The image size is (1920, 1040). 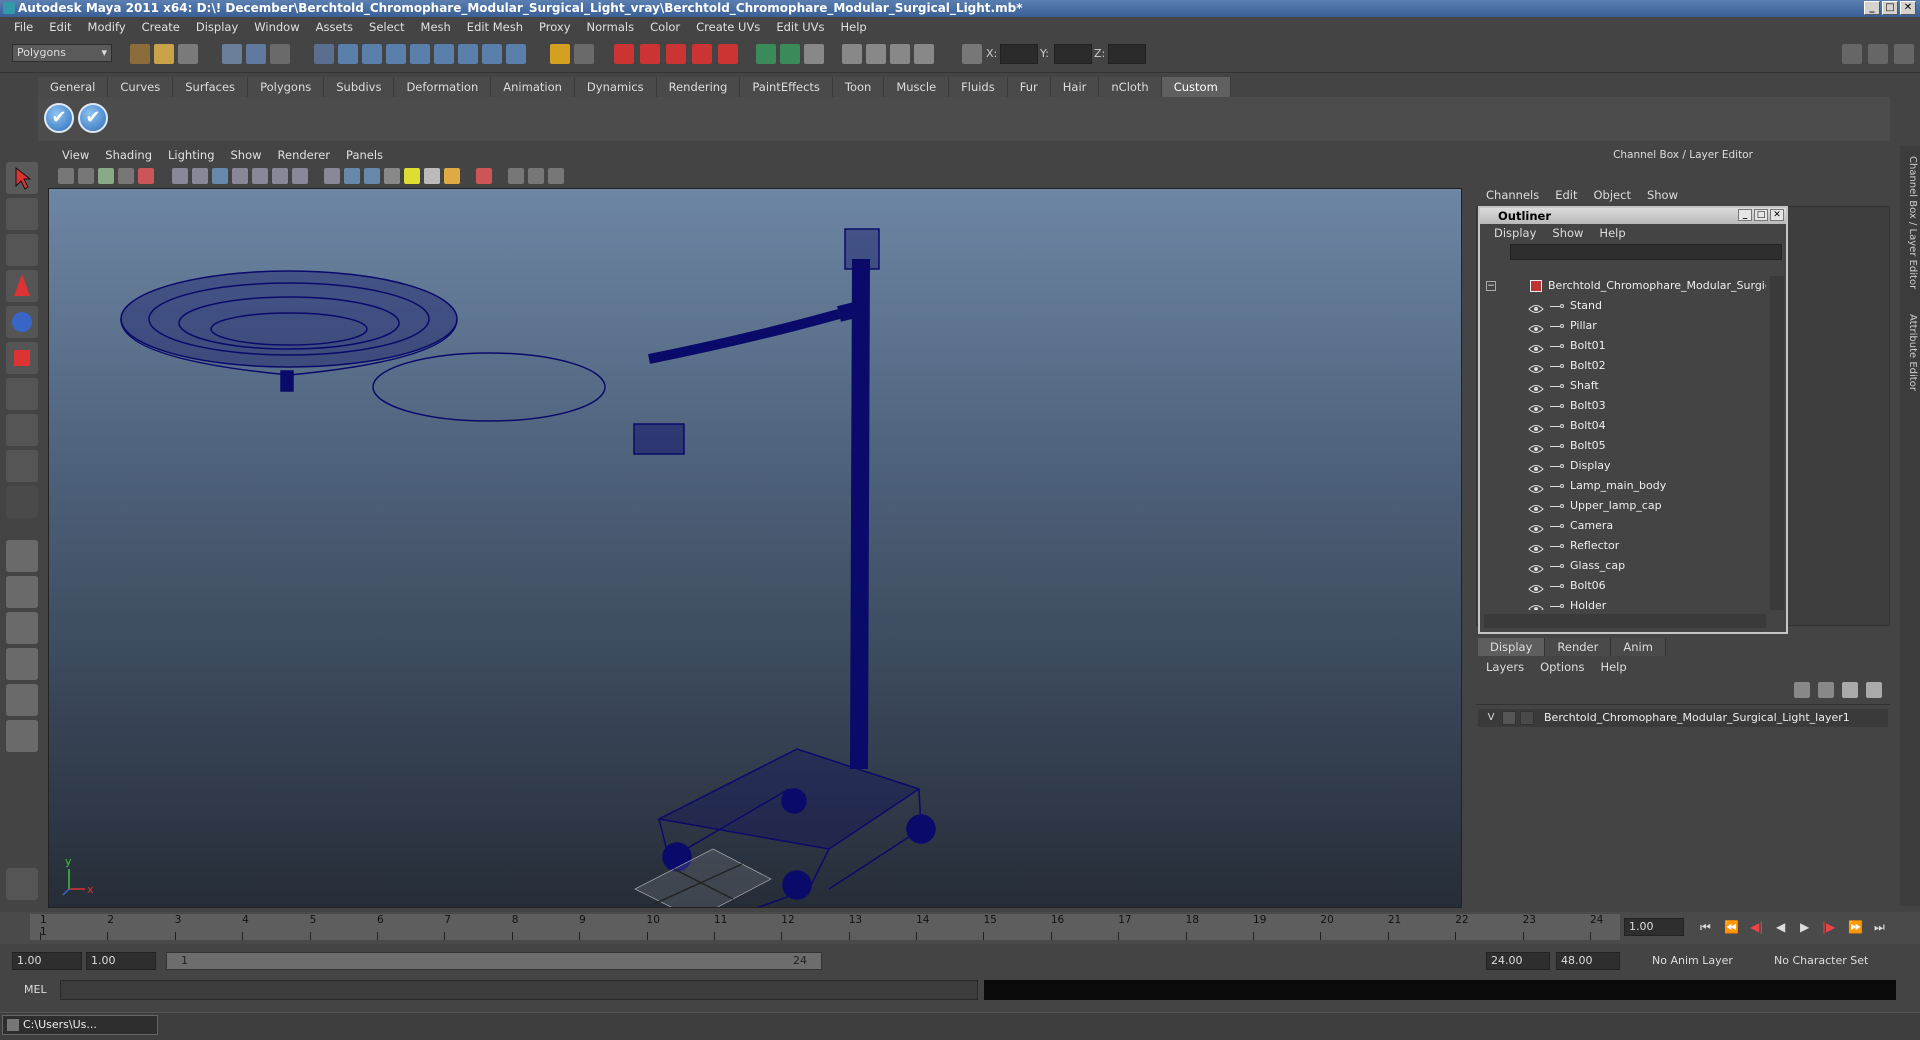 What do you see at coordinates (1633, 216) in the screenshot?
I see `outliner-title-bar: Outliner _ □ ✕` at bounding box center [1633, 216].